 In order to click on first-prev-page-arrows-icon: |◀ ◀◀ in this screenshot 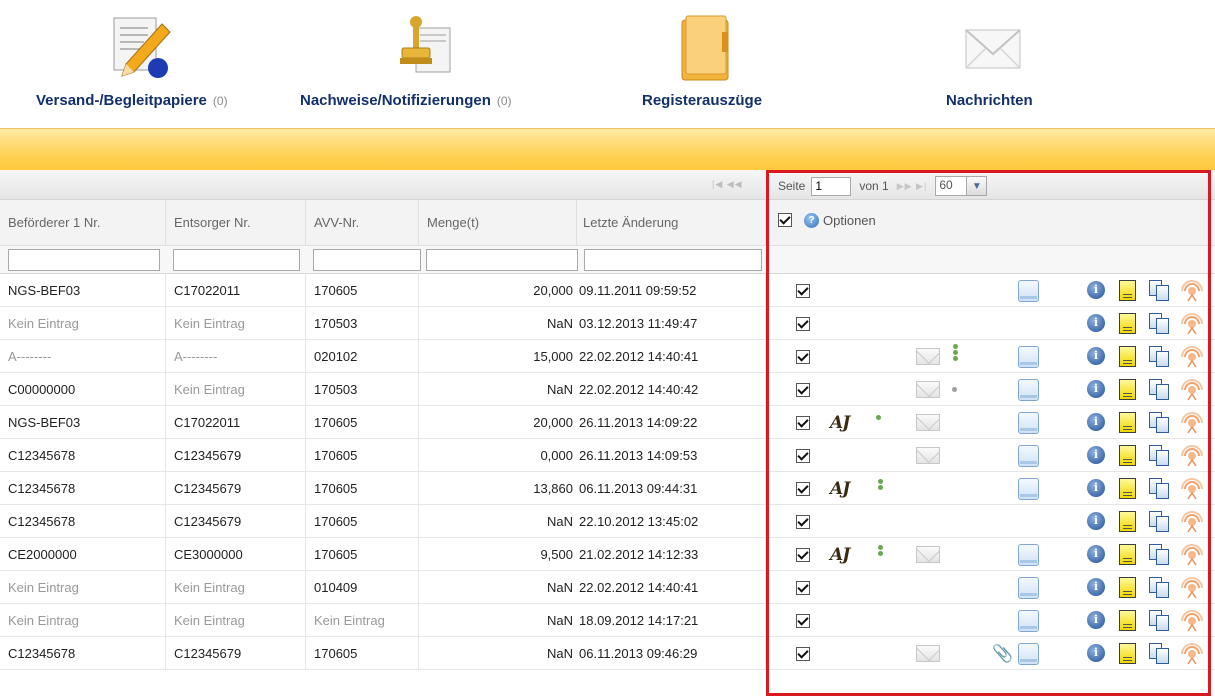, I will do `click(727, 184)`.